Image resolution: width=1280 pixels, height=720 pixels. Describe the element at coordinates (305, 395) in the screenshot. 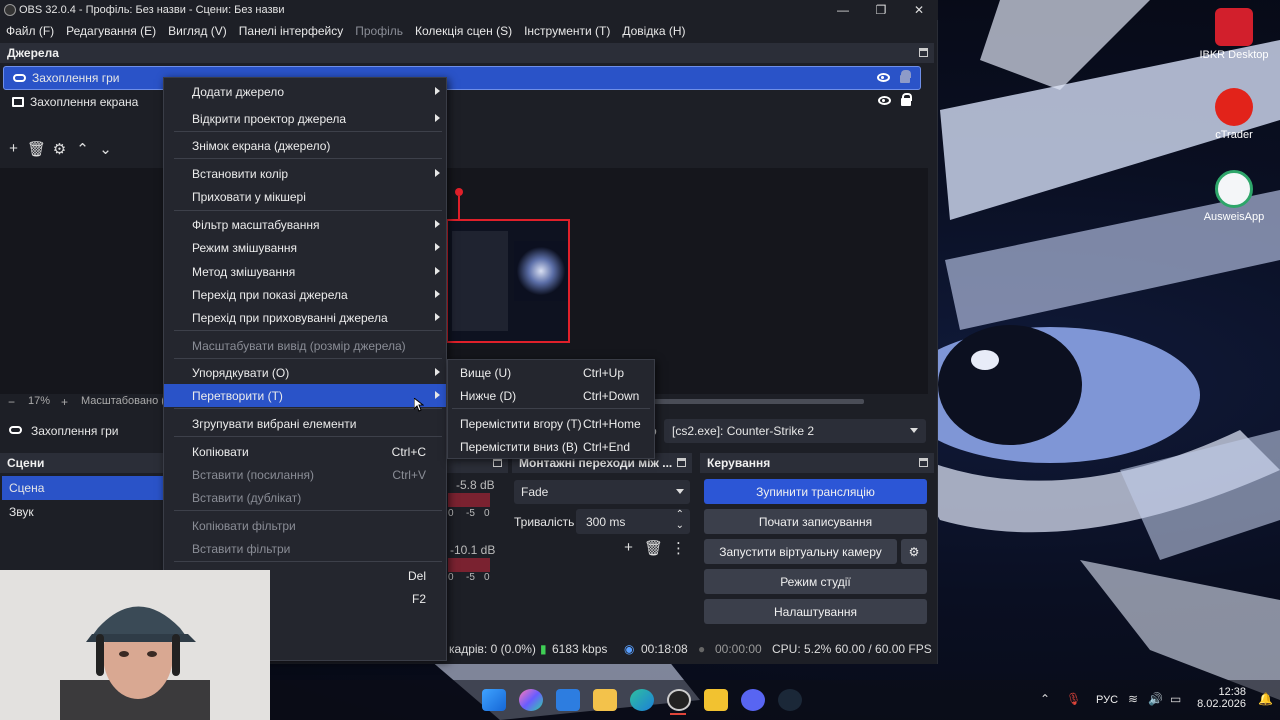

I see `menu-item-transform: Перетворити (T)` at that location.